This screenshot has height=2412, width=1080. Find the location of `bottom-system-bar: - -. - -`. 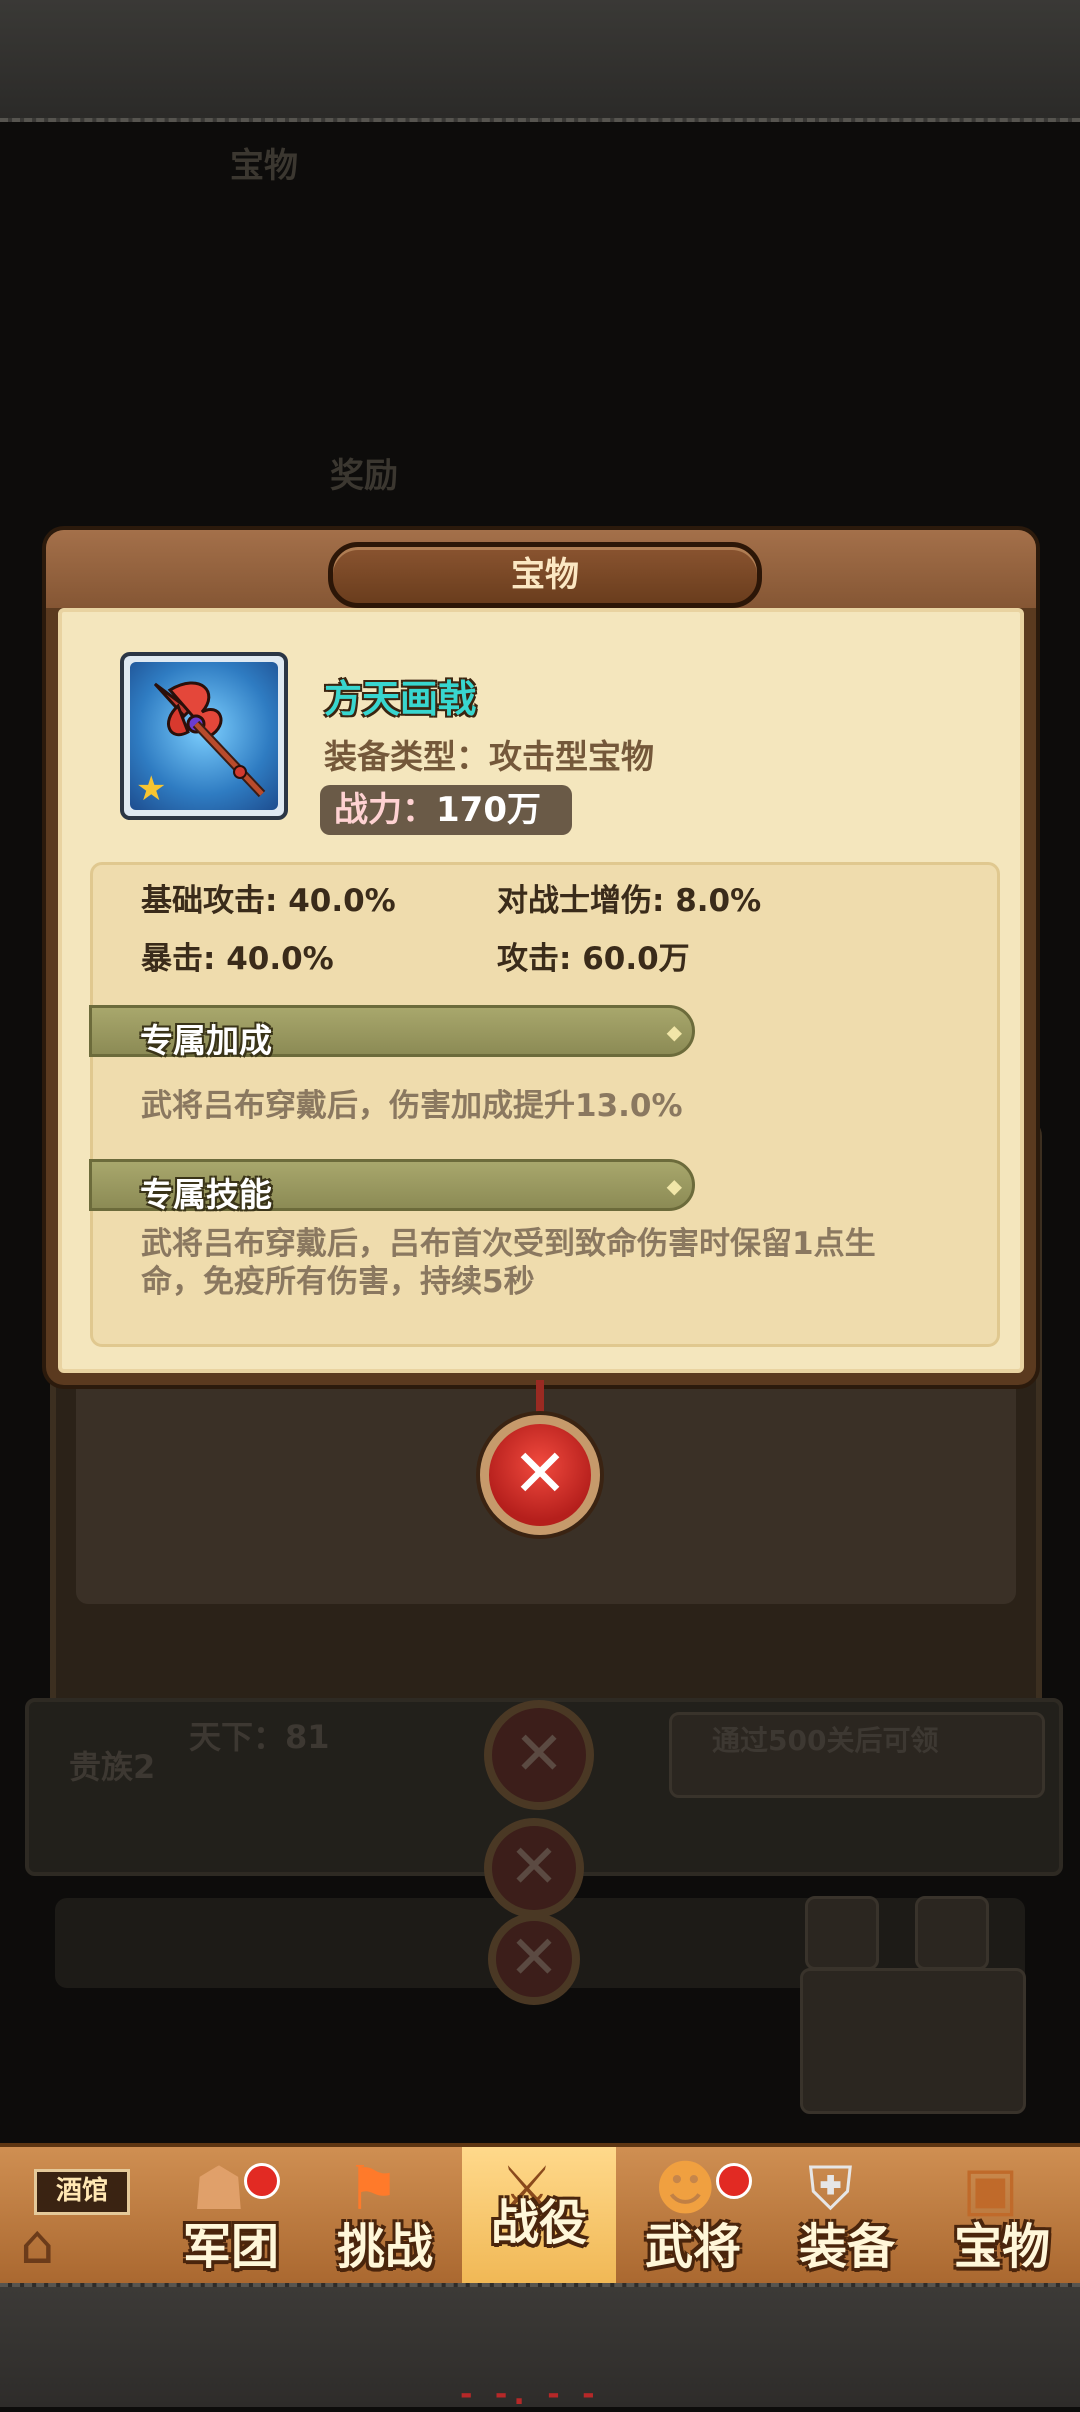

bottom-system-bar: - -. - - is located at coordinates (540, 2347).